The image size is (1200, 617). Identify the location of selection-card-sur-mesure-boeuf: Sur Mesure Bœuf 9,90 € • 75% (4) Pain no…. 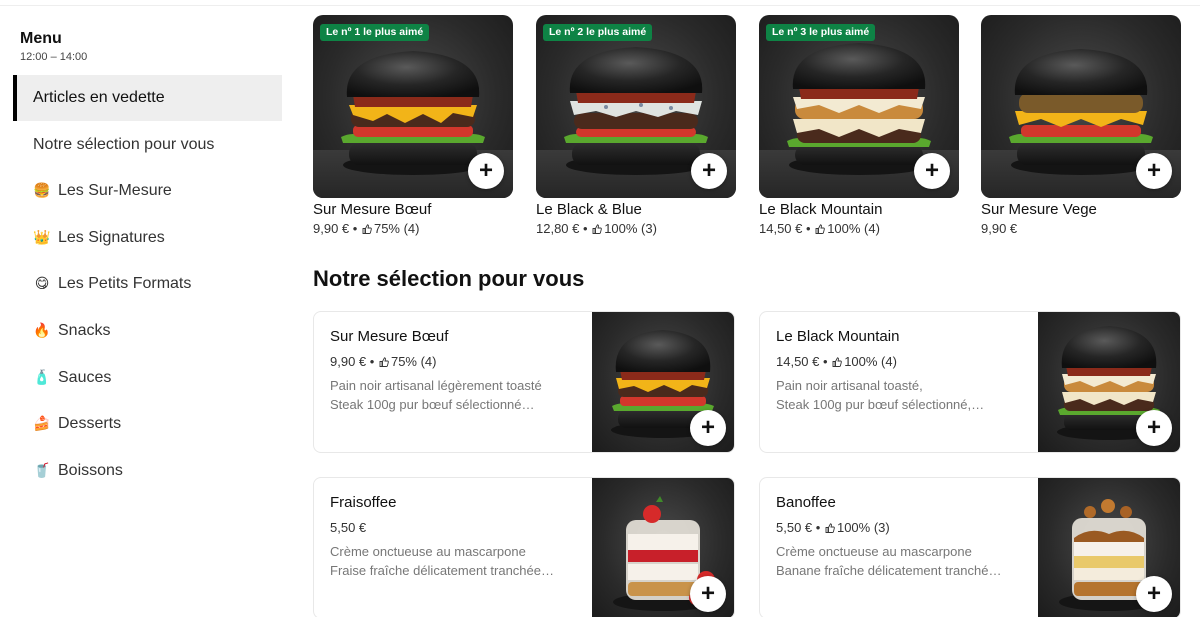
(524, 382).